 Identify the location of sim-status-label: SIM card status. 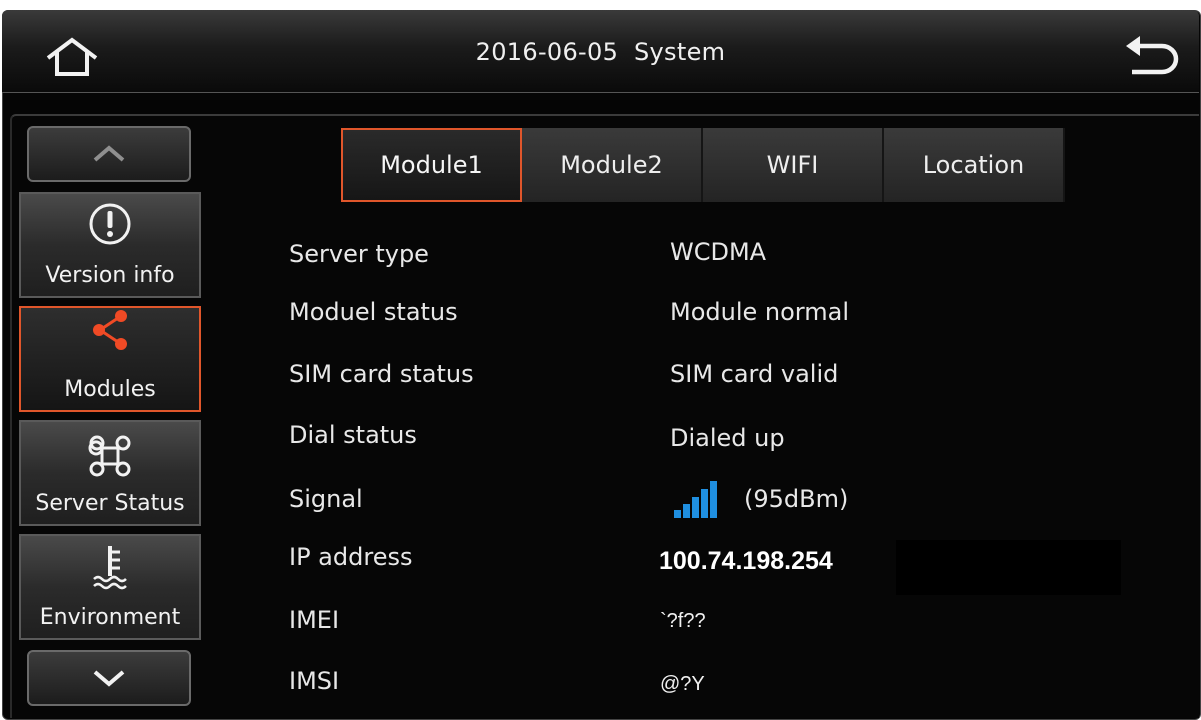
(381, 374).